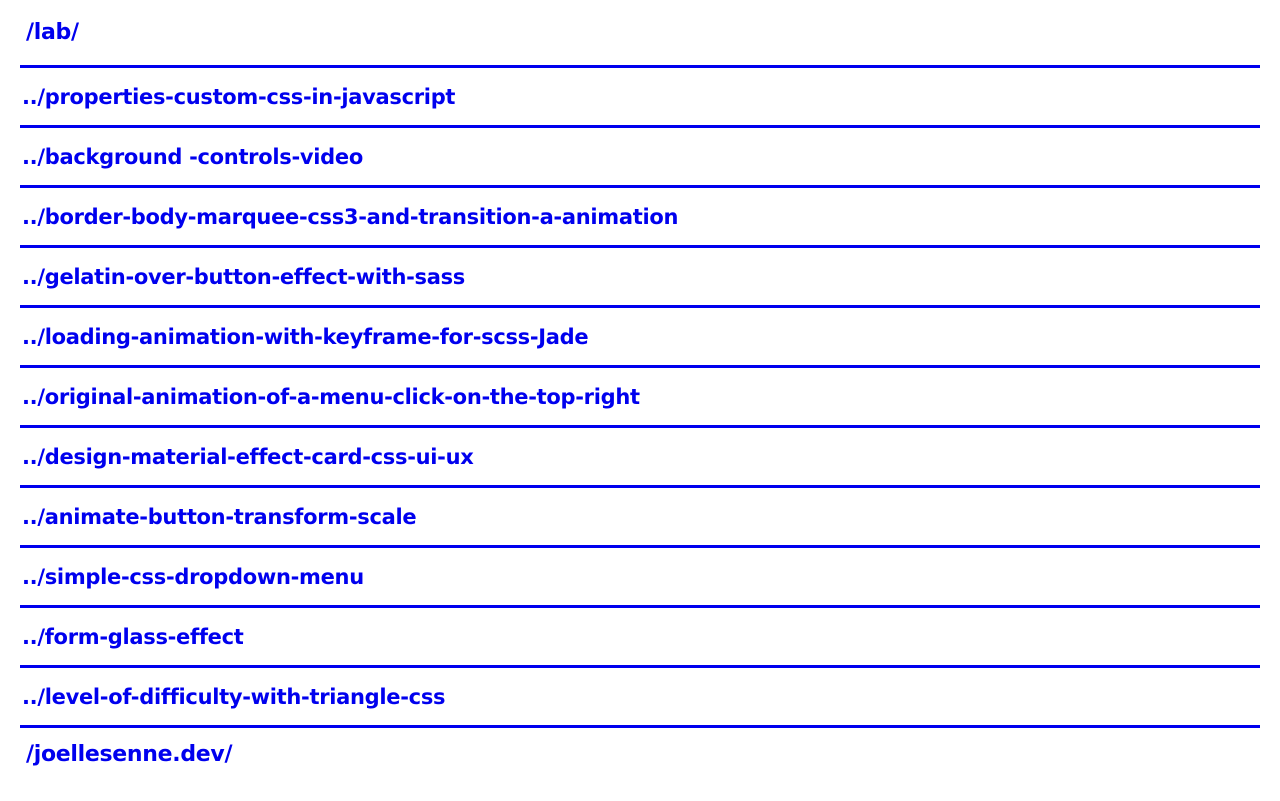 This screenshot has width=1280, height=801. I want to click on list-item: ../design-material-effect-card-css-ui-ux, so click(640, 458).